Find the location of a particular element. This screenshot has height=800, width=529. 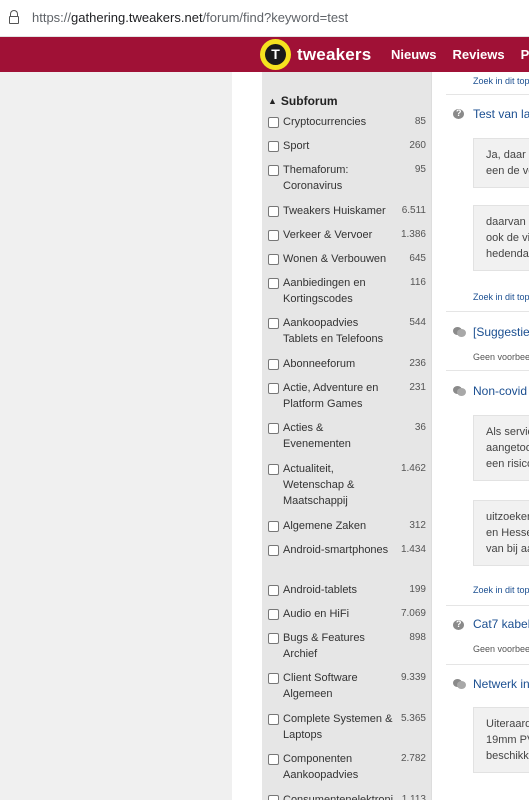

result-title: Non-covid t is located at coordinates (501, 391).